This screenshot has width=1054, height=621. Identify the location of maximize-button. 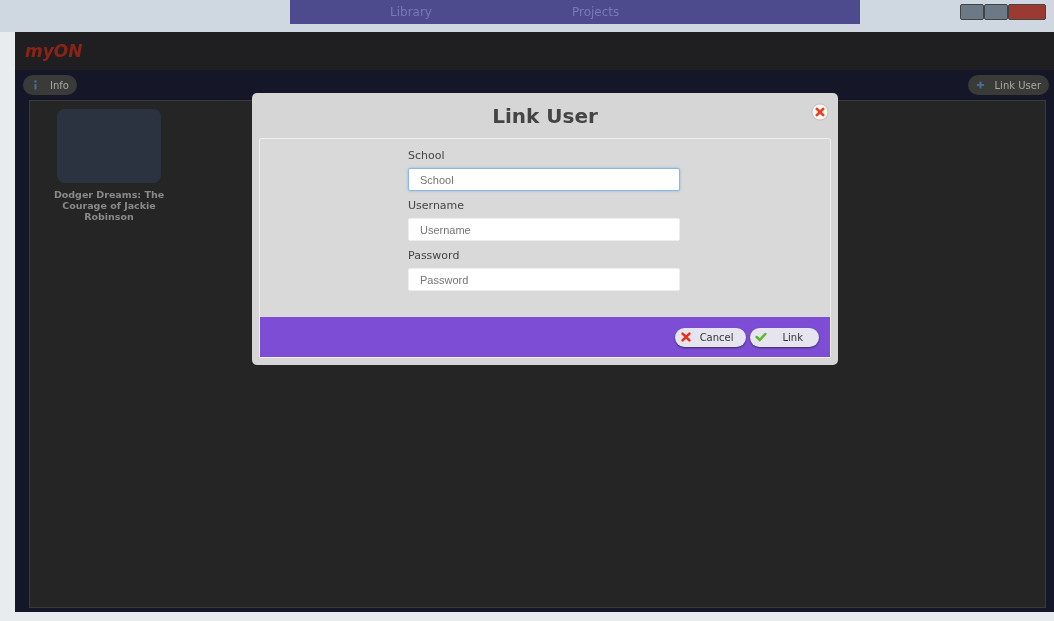
(996, 12).